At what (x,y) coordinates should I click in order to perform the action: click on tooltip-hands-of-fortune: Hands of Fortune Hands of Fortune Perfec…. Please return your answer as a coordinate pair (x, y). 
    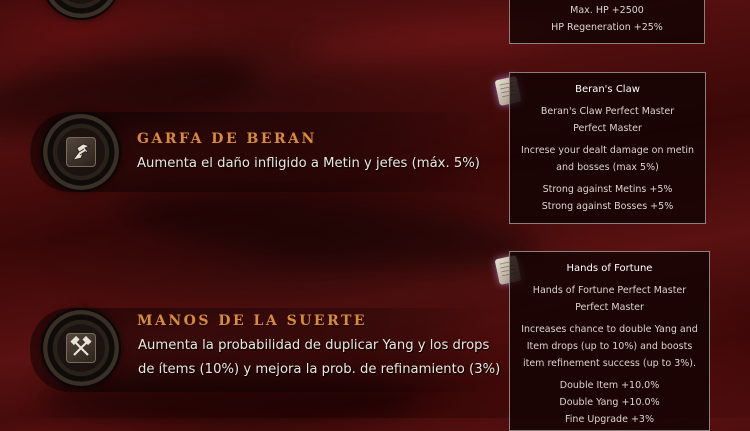
    Looking at the image, I should click on (609, 341).